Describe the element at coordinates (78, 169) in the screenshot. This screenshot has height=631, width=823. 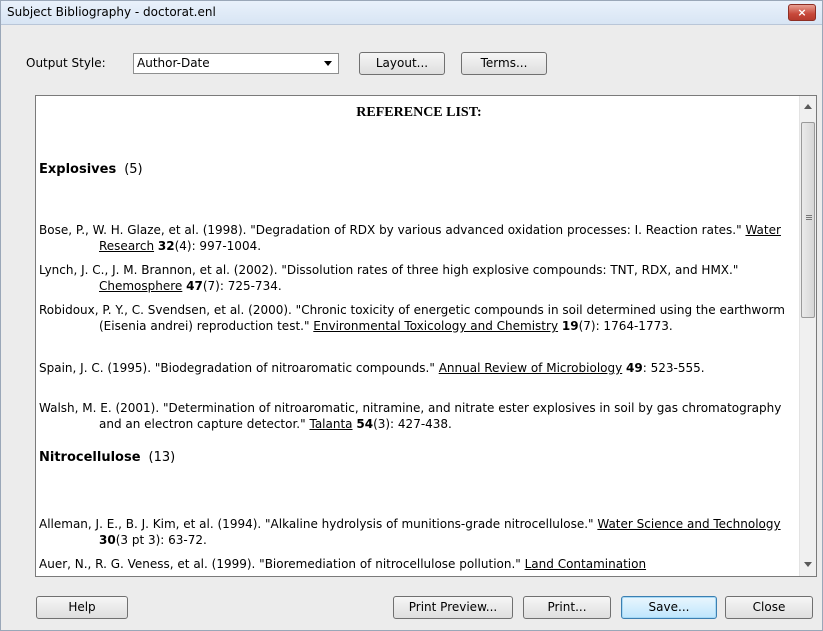
I see `section-title: Explosives` at that location.